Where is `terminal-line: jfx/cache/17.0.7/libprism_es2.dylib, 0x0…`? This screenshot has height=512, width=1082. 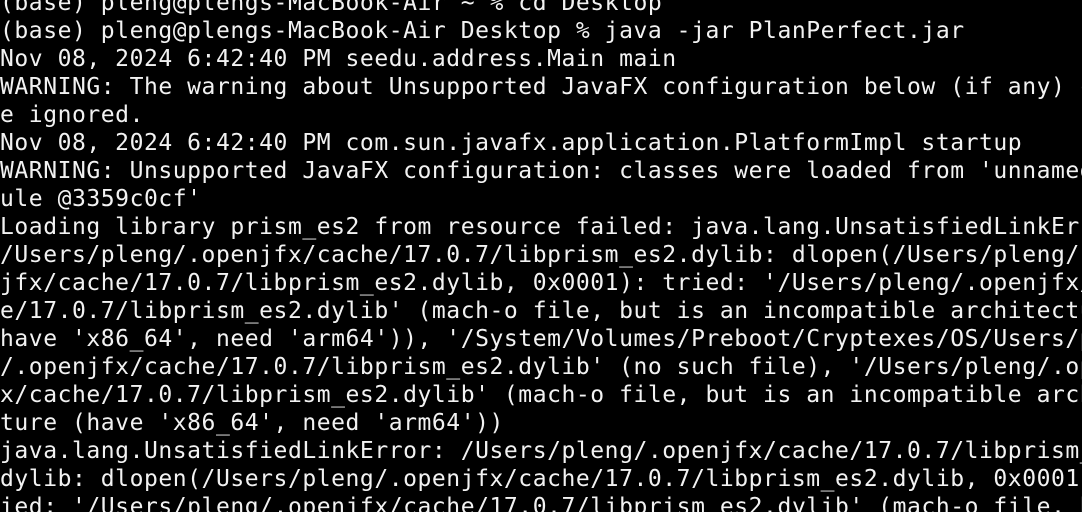
terminal-line: jfx/cache/17.0.7/libprism_es2.dylib, 0x0… is located at coordinates (541, 283).